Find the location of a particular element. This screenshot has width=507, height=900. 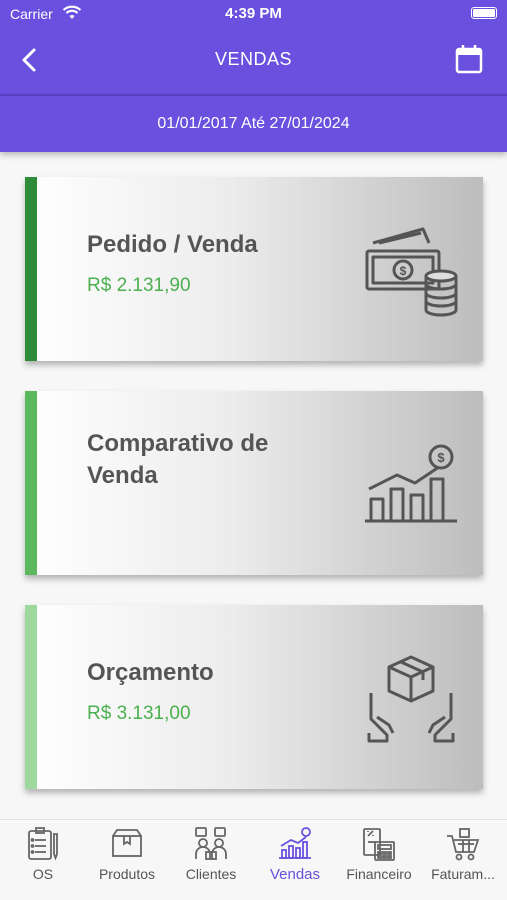

navigation-bar: VENDAS is located at coordinates (253, 61).